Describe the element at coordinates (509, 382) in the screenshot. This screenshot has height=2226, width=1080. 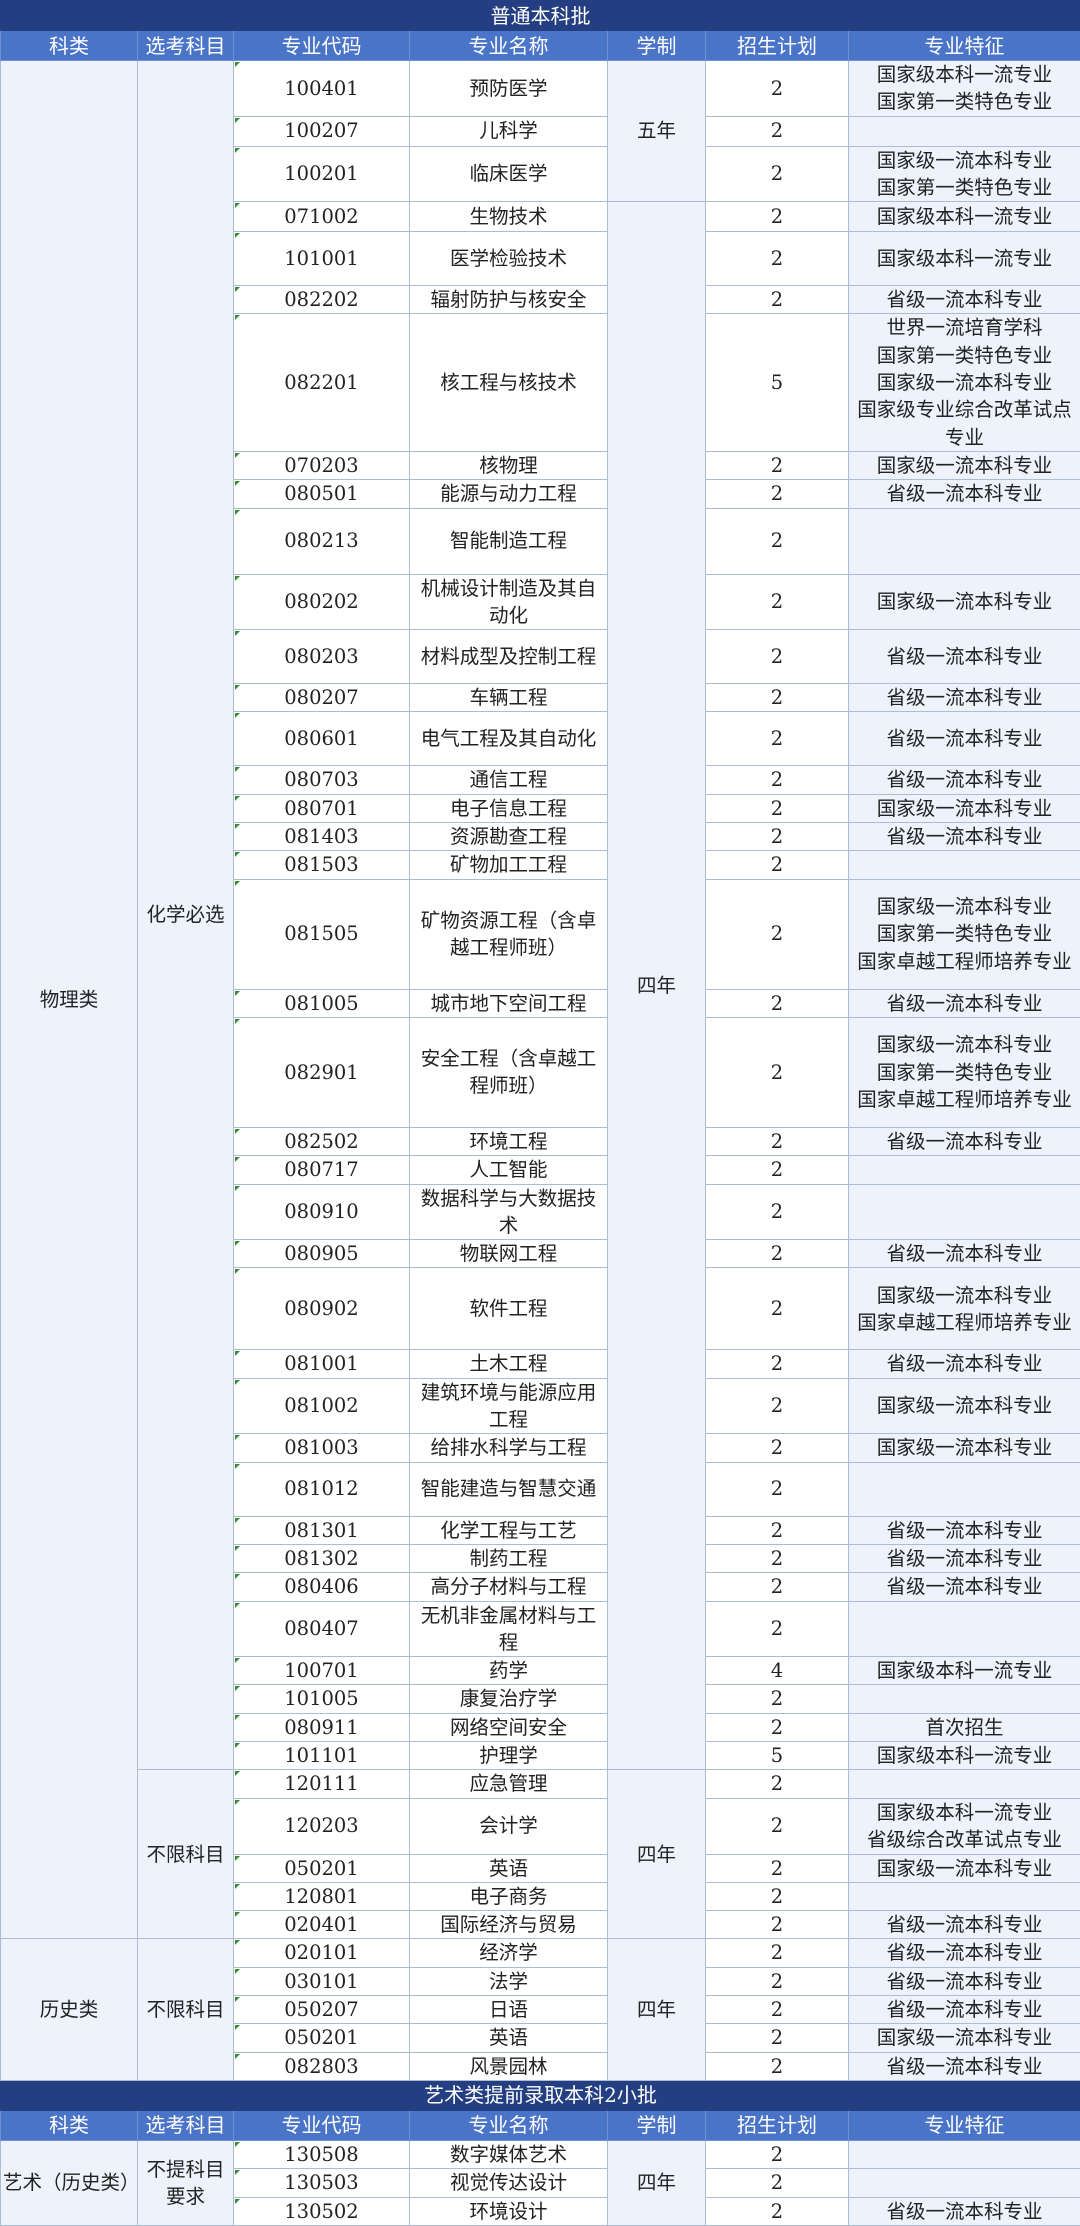
I see `major-name: 核工程与核技术` at that location.